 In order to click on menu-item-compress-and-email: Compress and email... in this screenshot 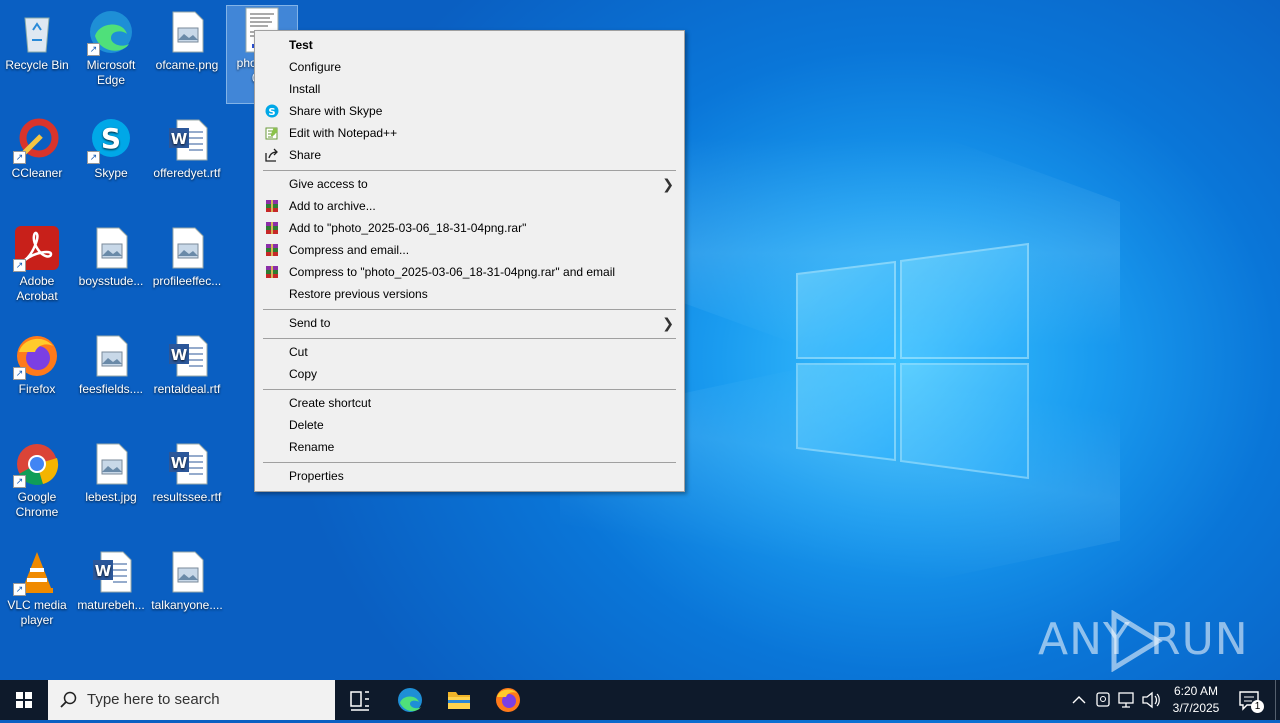, I will do `click(469, 250)`.